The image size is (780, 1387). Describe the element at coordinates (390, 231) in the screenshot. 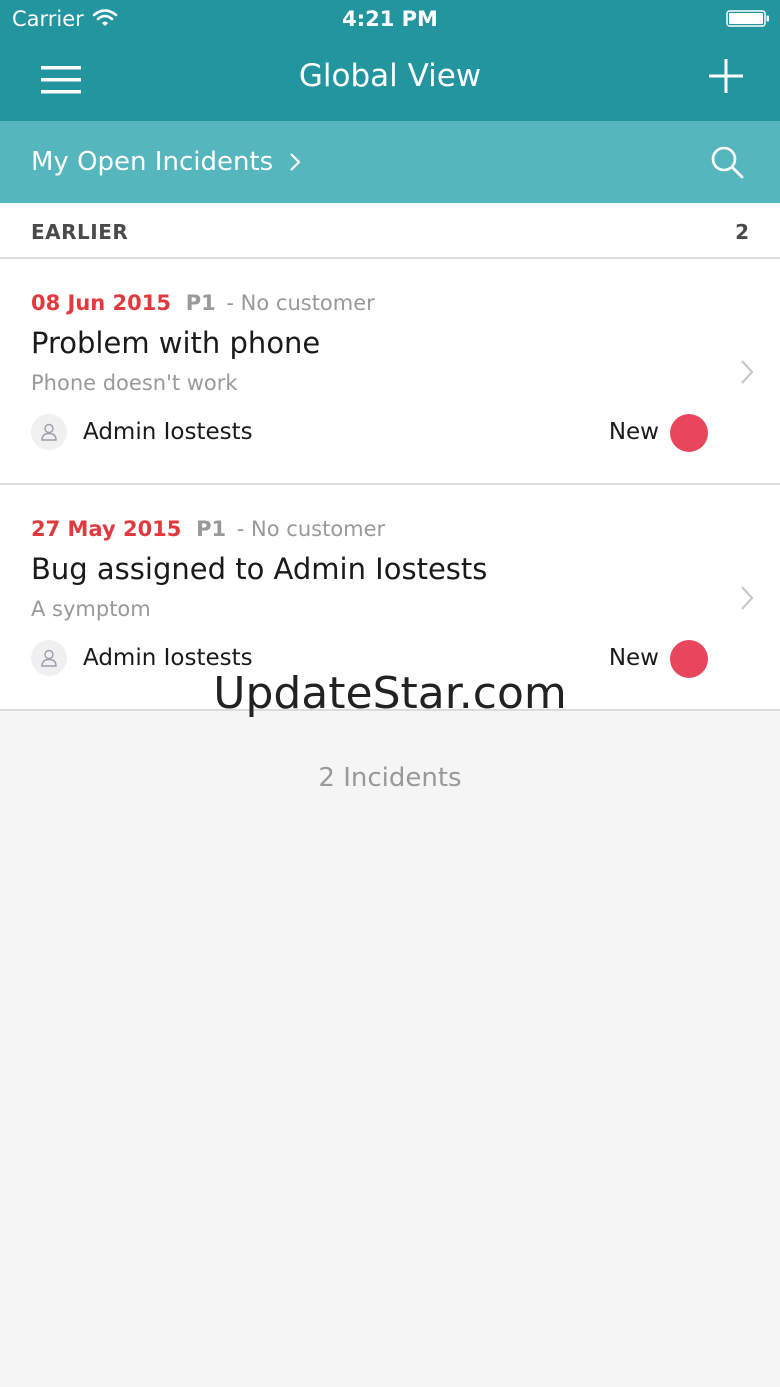

I see `section-header: EARLIER 2` at that location.